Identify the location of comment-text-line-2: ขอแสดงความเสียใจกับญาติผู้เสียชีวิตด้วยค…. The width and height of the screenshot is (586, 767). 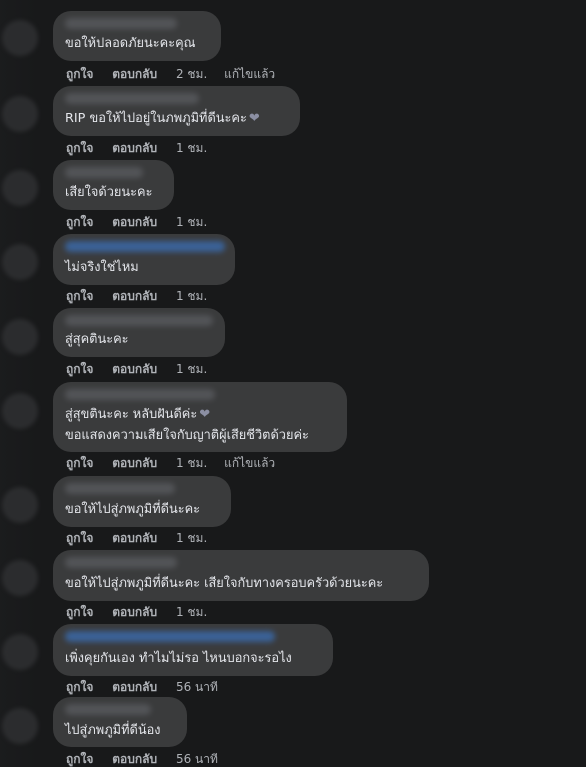
(187, 435).